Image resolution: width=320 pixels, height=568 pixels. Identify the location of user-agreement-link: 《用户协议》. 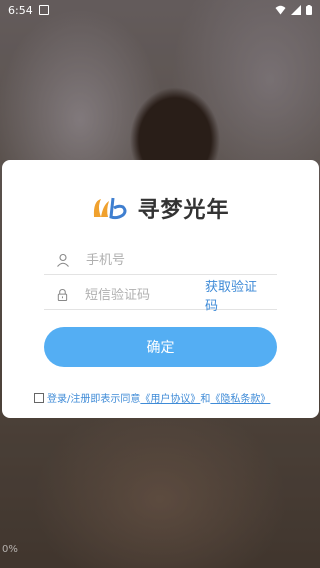
(170, 397).